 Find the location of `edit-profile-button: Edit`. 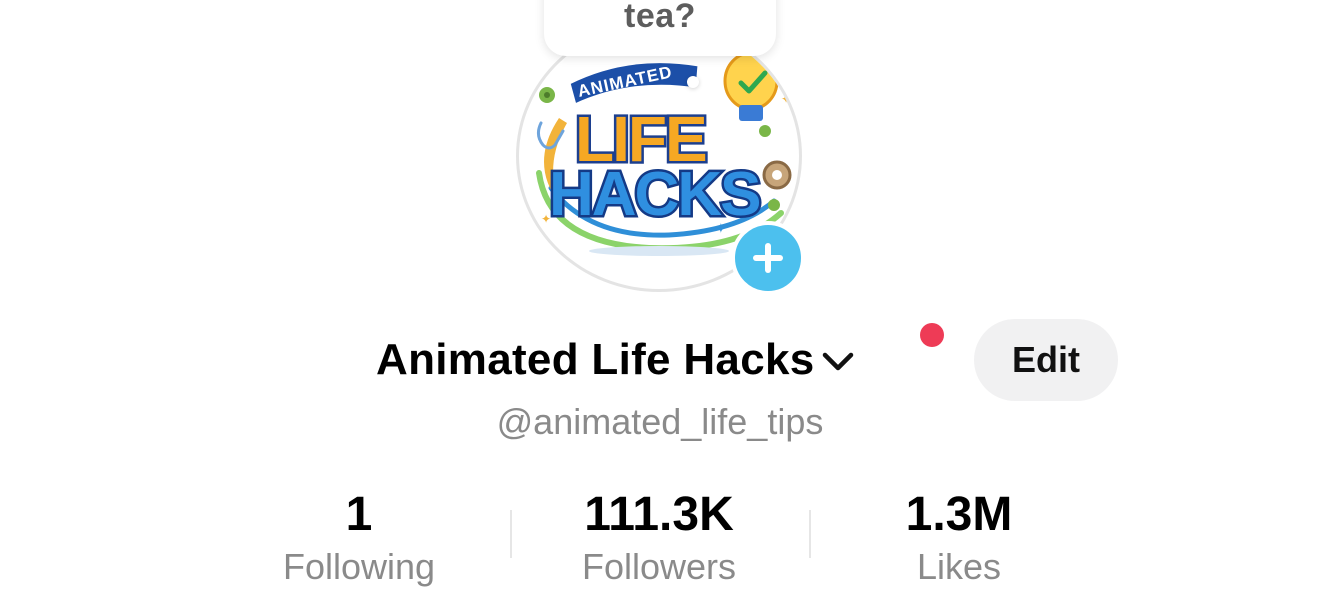

edit-profile-button: Edit is located at coordinates (1046, 360).